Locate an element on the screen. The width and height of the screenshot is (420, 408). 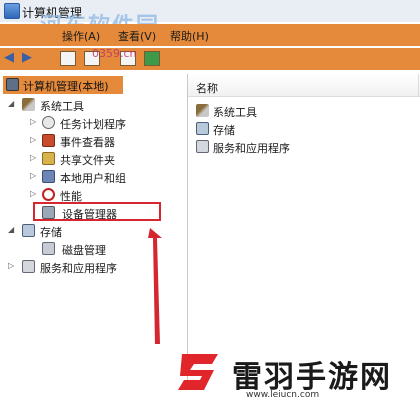
tree-item-event-viewer: ▷ 事件查看器 is located at coordinates (105, 141).